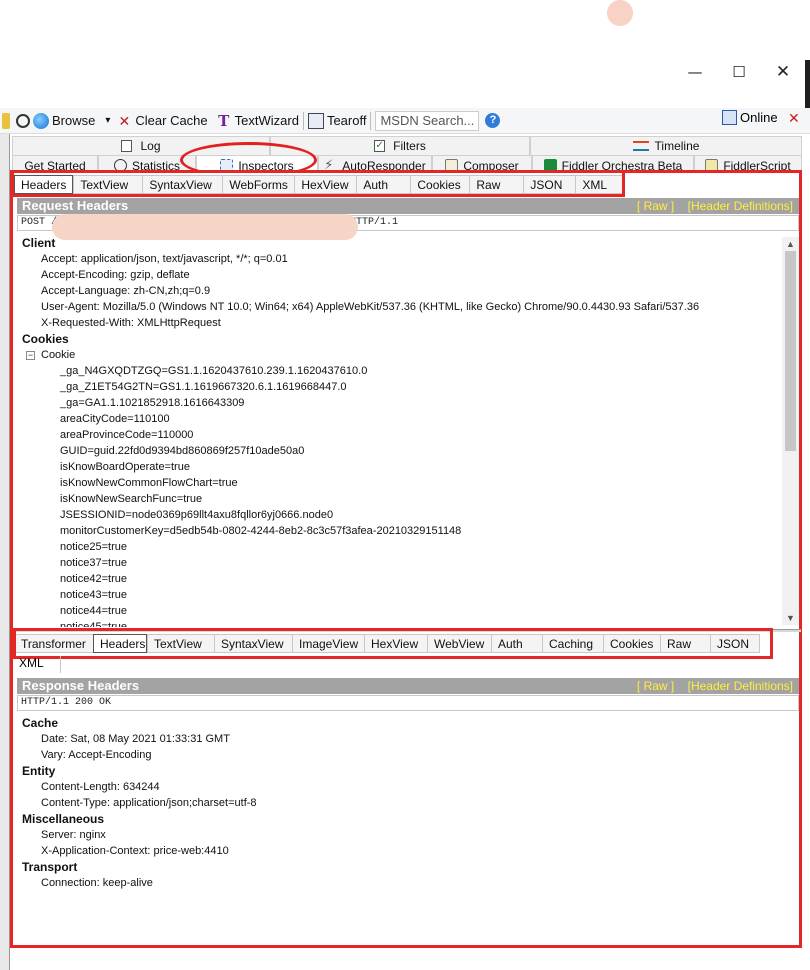 This screenshot has width=810, height=970. I want to click on network-icon, so click(729, 117).